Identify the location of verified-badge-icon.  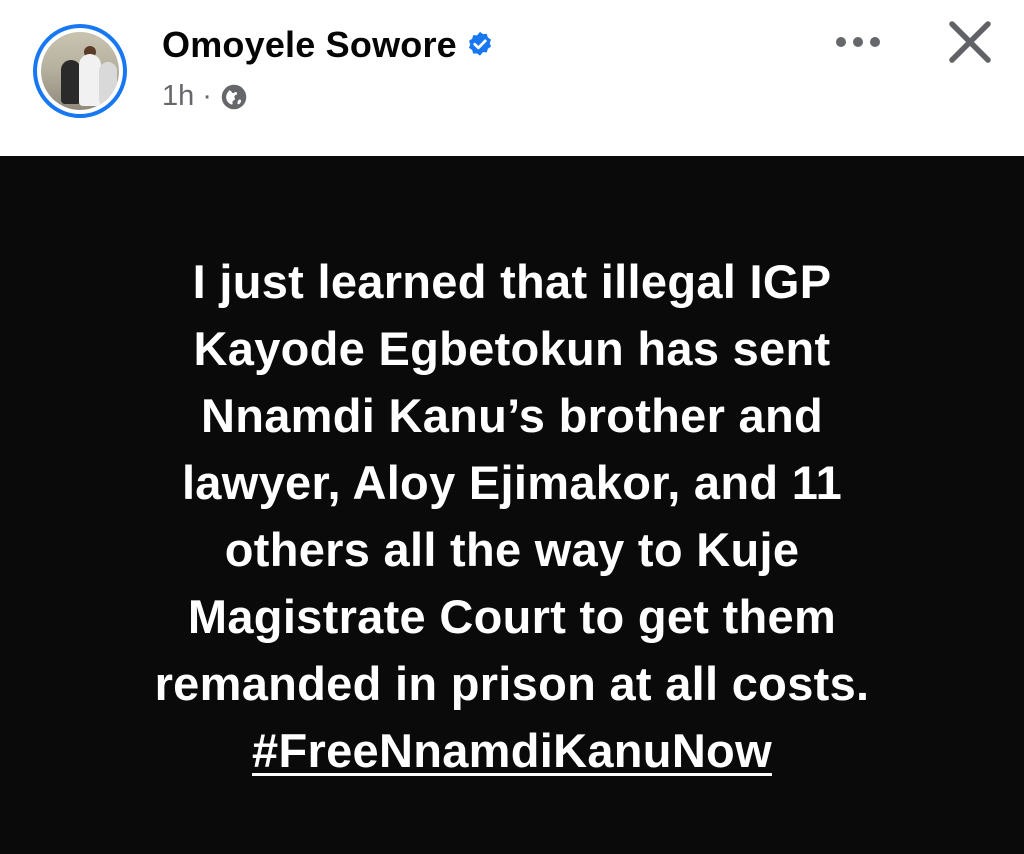
(479, 43).